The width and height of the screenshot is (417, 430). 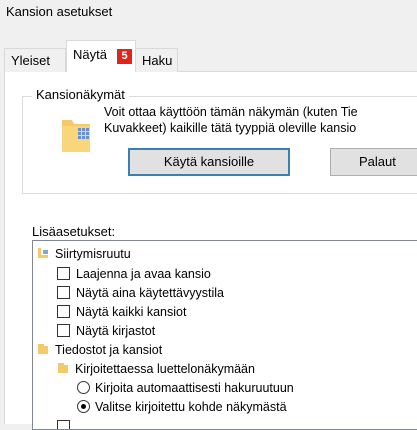 I want to click on option-select-typed-item: Valitse kirjoitettu kohde näkymästä, so click(x=182, y=407).